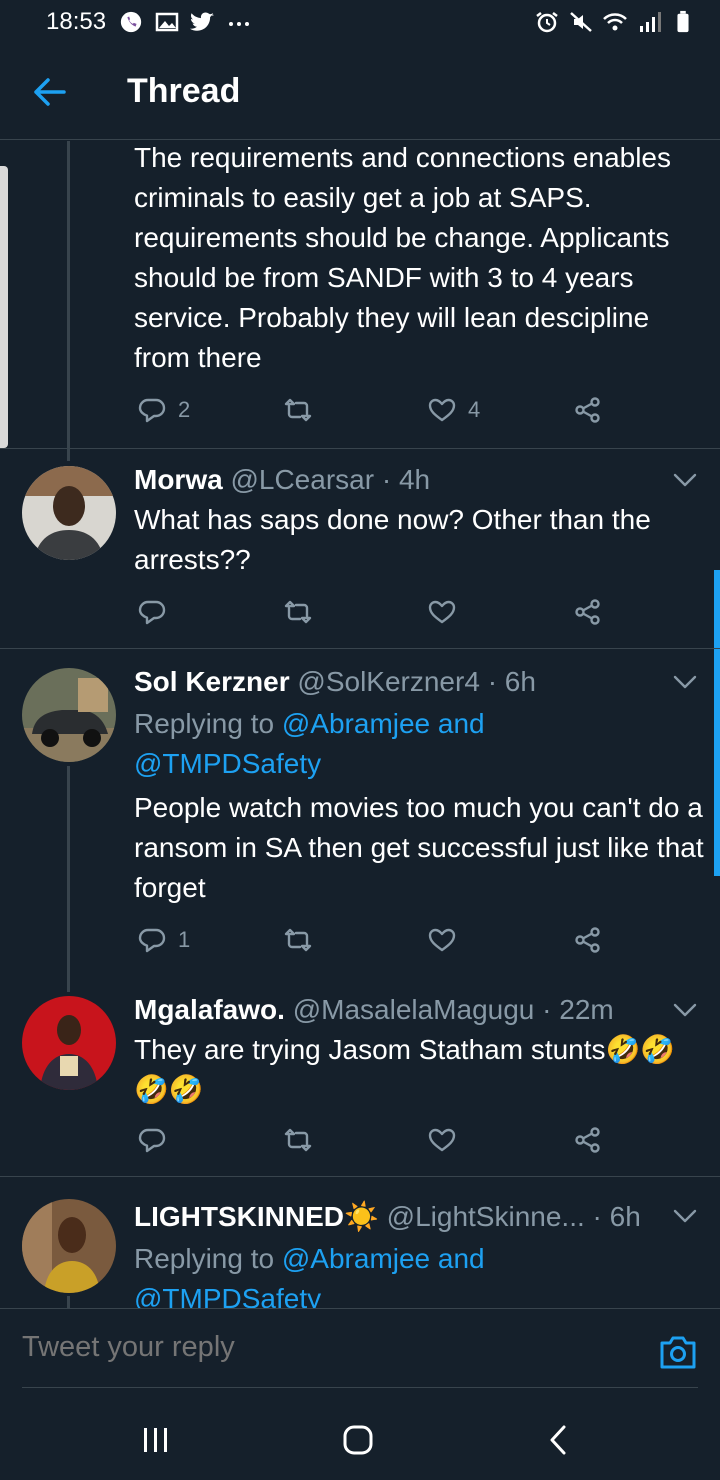 The width and height of the screenshot is (720, 1480). Describe the element at coordinates (581, 22) in the screenshot. I see `mute-icon` at that location.